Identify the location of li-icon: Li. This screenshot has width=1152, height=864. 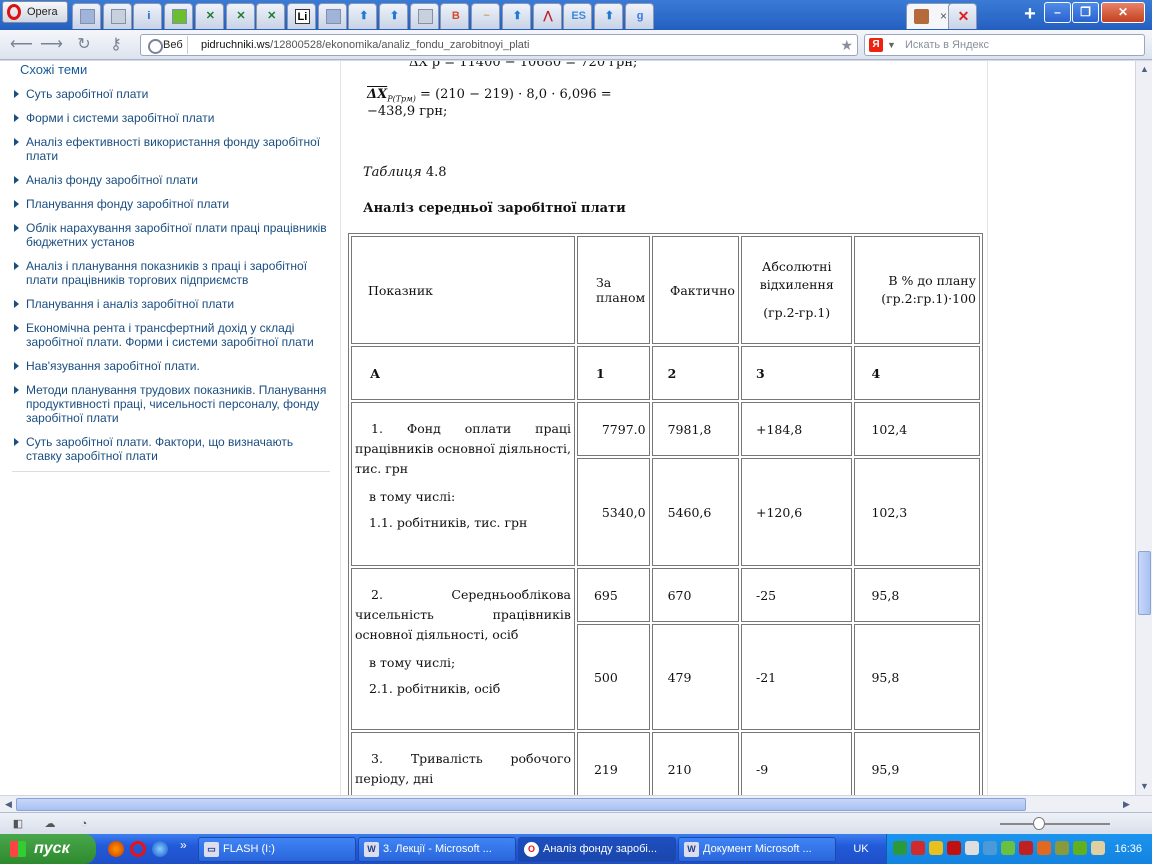
(302, 16).